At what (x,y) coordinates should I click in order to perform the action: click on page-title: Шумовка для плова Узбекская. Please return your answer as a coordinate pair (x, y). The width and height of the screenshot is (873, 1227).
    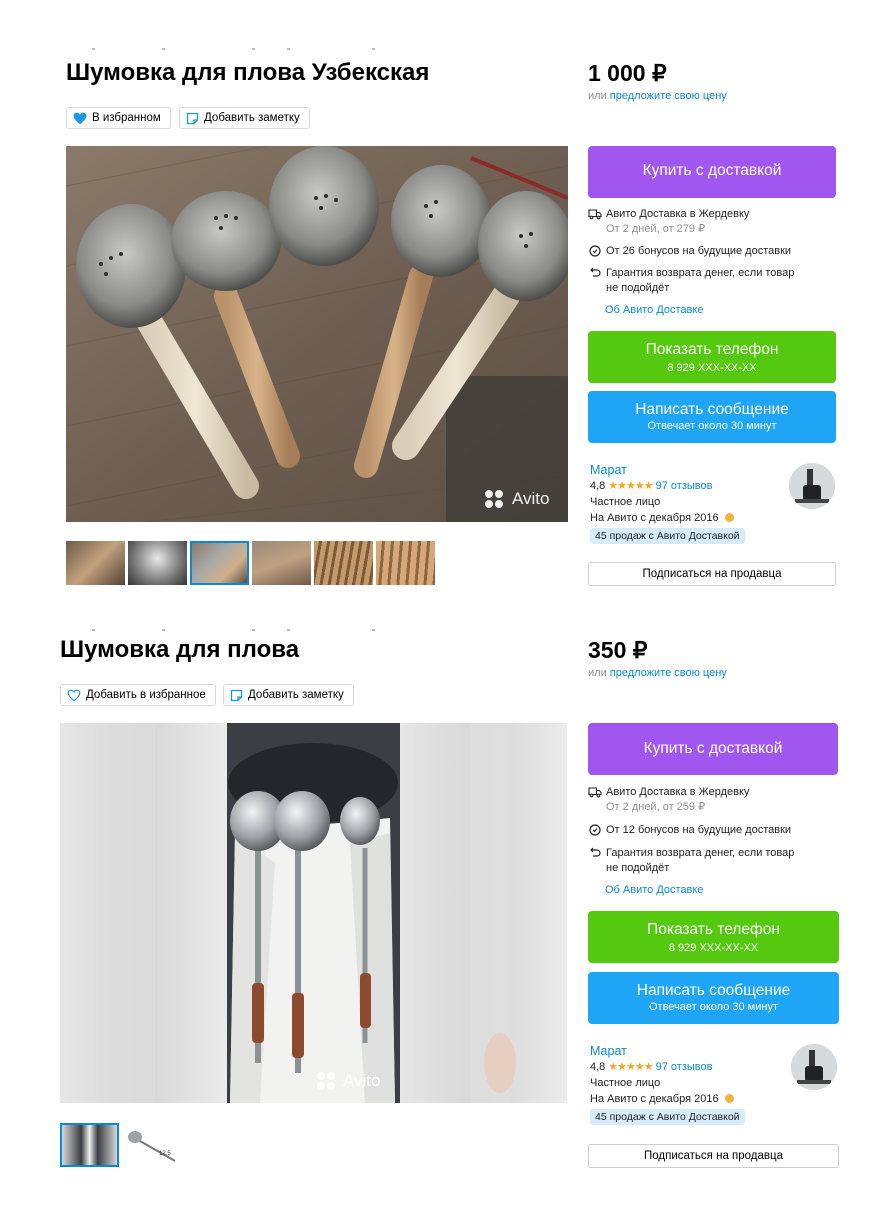
    Looking at the image, I should click on (248, 72).